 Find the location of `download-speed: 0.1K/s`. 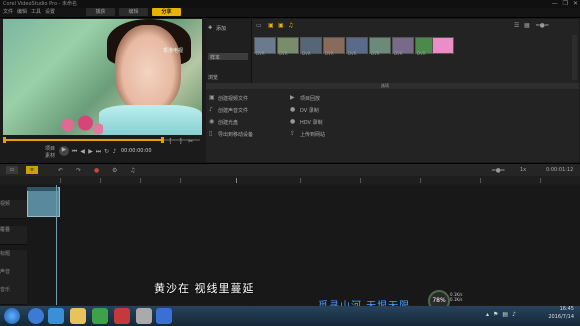

download-speed: 0.1K/s is located at coordinates (456, 299).